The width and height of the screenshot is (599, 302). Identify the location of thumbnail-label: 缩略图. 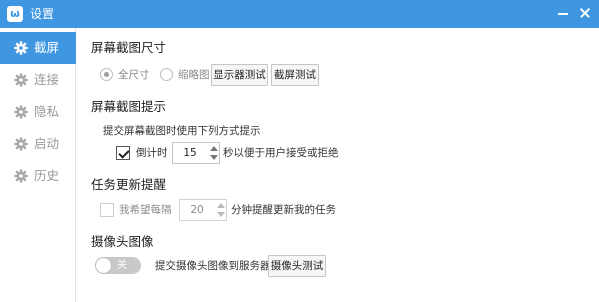
(194, 75).